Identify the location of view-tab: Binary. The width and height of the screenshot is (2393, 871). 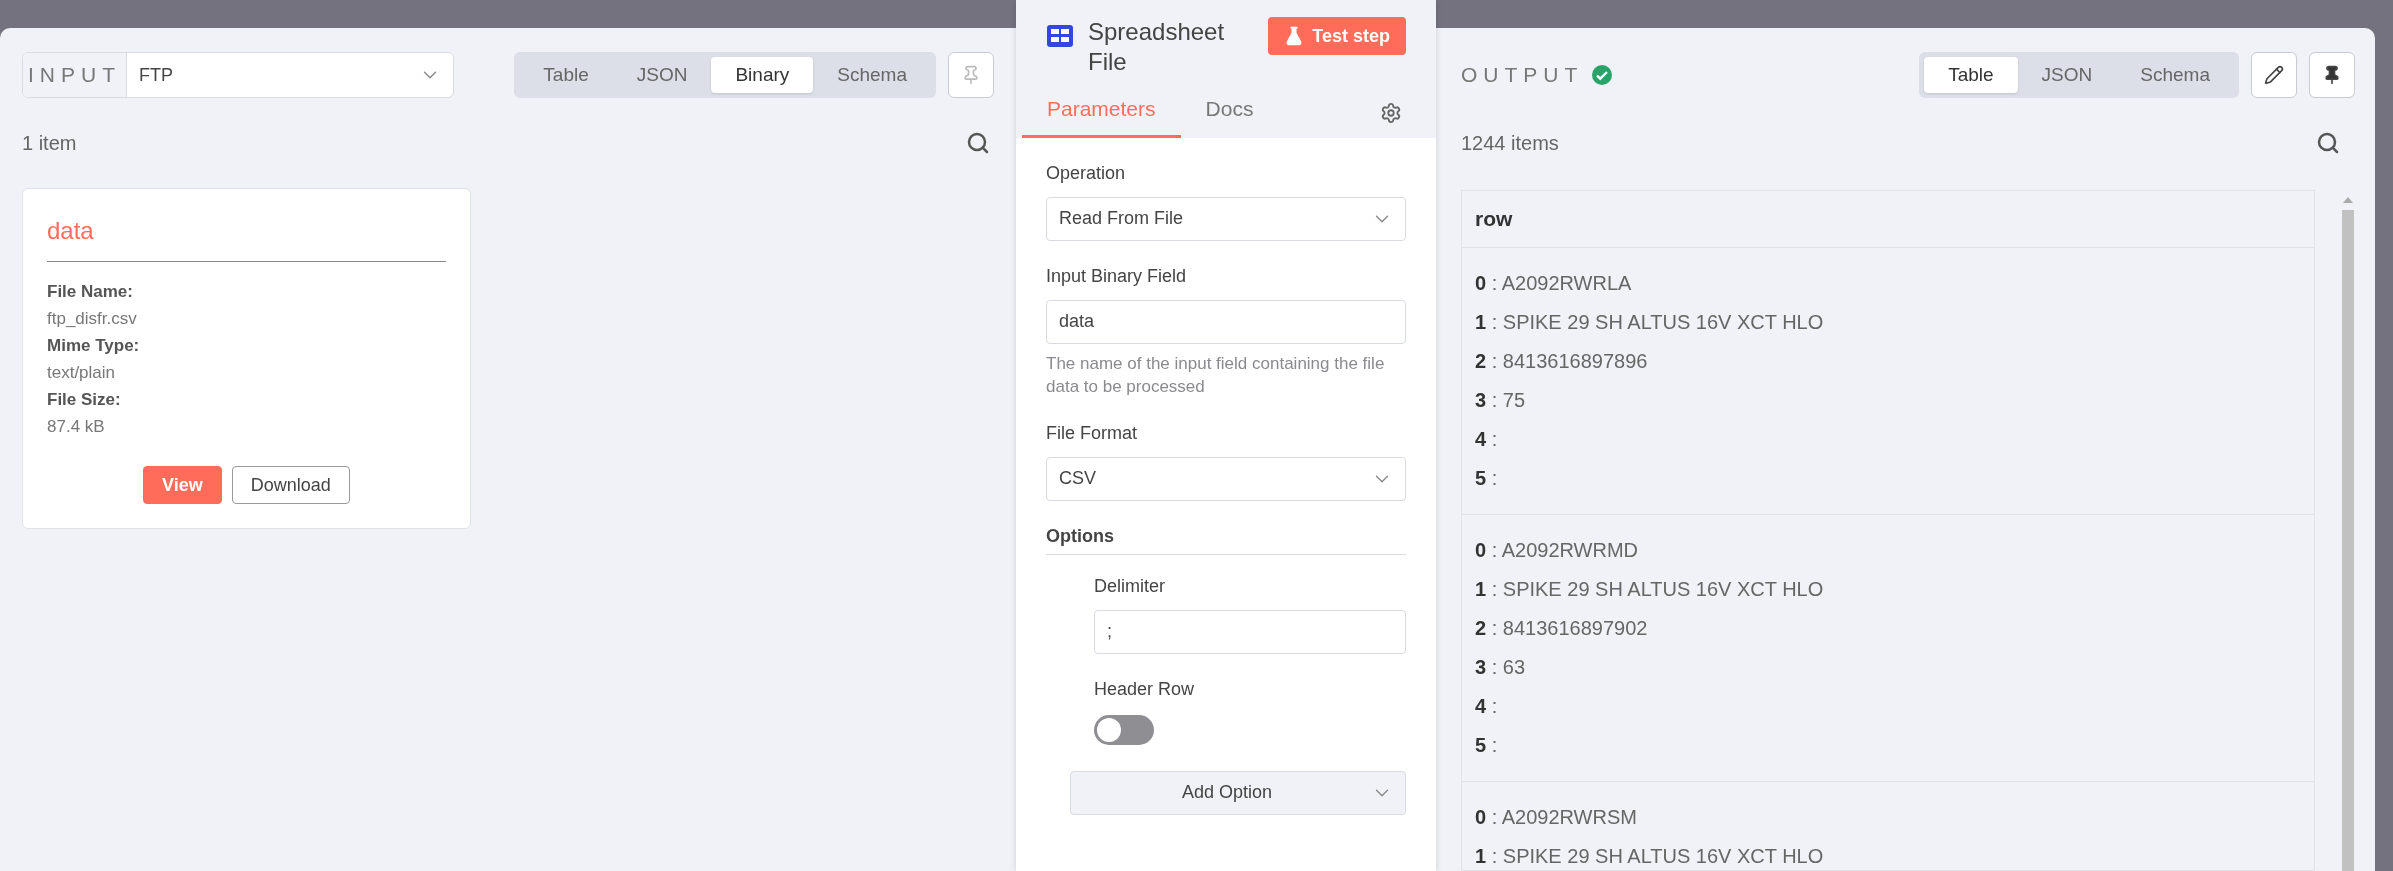
(762, 75).